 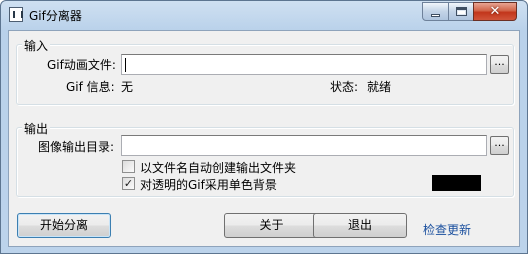 What do you see at coordinates (81, 65) in the screenshot?
I see `gif-file-label: Gif动画文件:` at bounding box center [81, 65].